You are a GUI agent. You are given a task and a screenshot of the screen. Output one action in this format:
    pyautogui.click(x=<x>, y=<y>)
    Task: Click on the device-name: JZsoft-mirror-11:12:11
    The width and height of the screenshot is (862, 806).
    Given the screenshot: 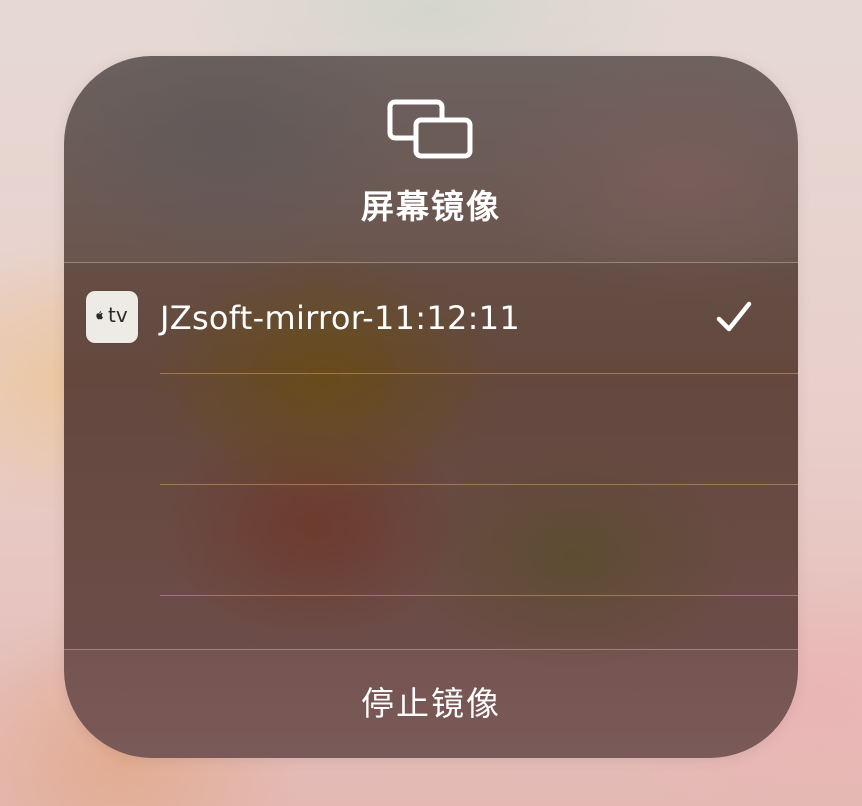 What is the action you would take?
    pyautogui.click(x=340, y=318)
    